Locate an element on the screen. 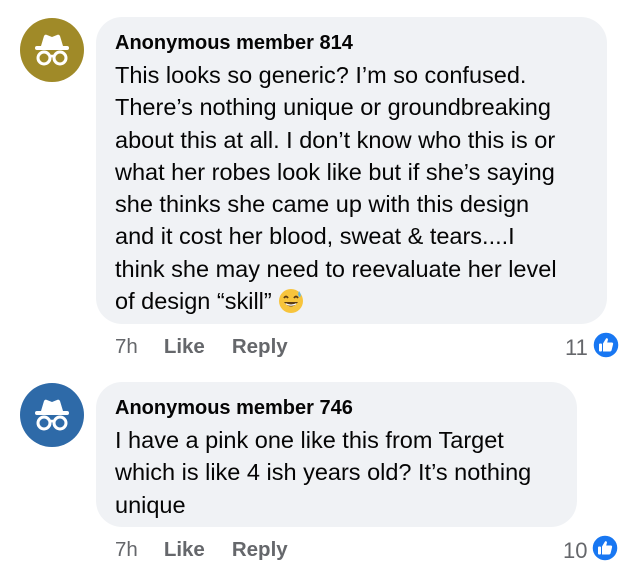 Image resolution: width=634 pixels, height=572 pixels. reaction-summary: 10 is located at coordinates (591, 551).